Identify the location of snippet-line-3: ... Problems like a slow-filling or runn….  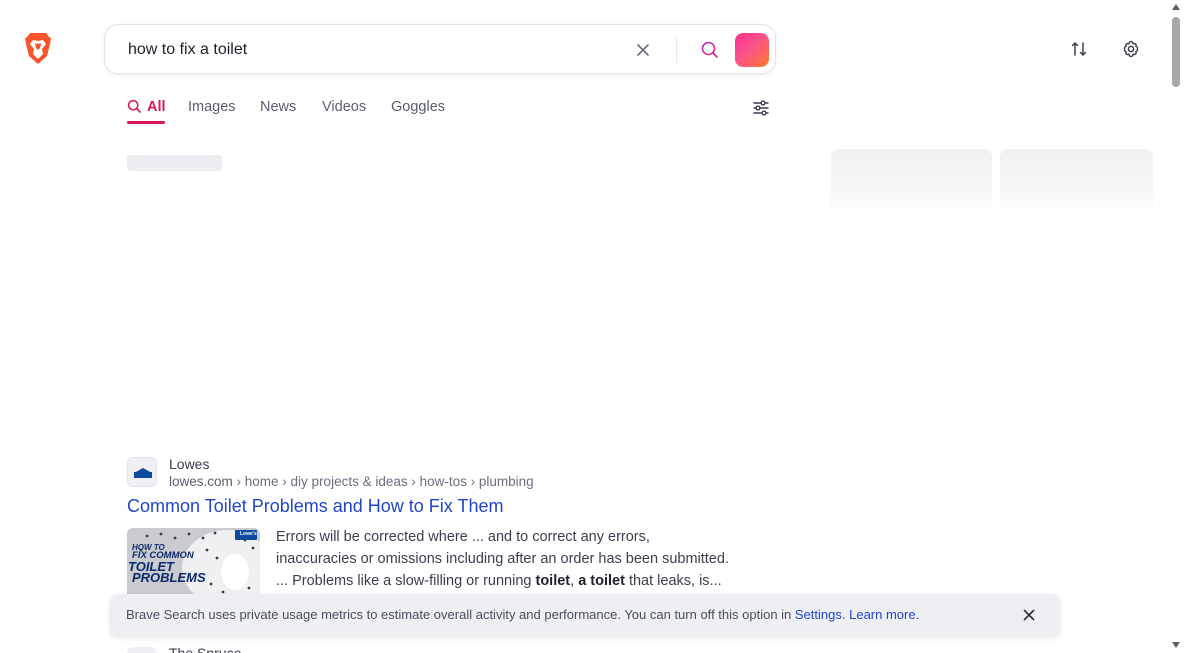
(516, 581).